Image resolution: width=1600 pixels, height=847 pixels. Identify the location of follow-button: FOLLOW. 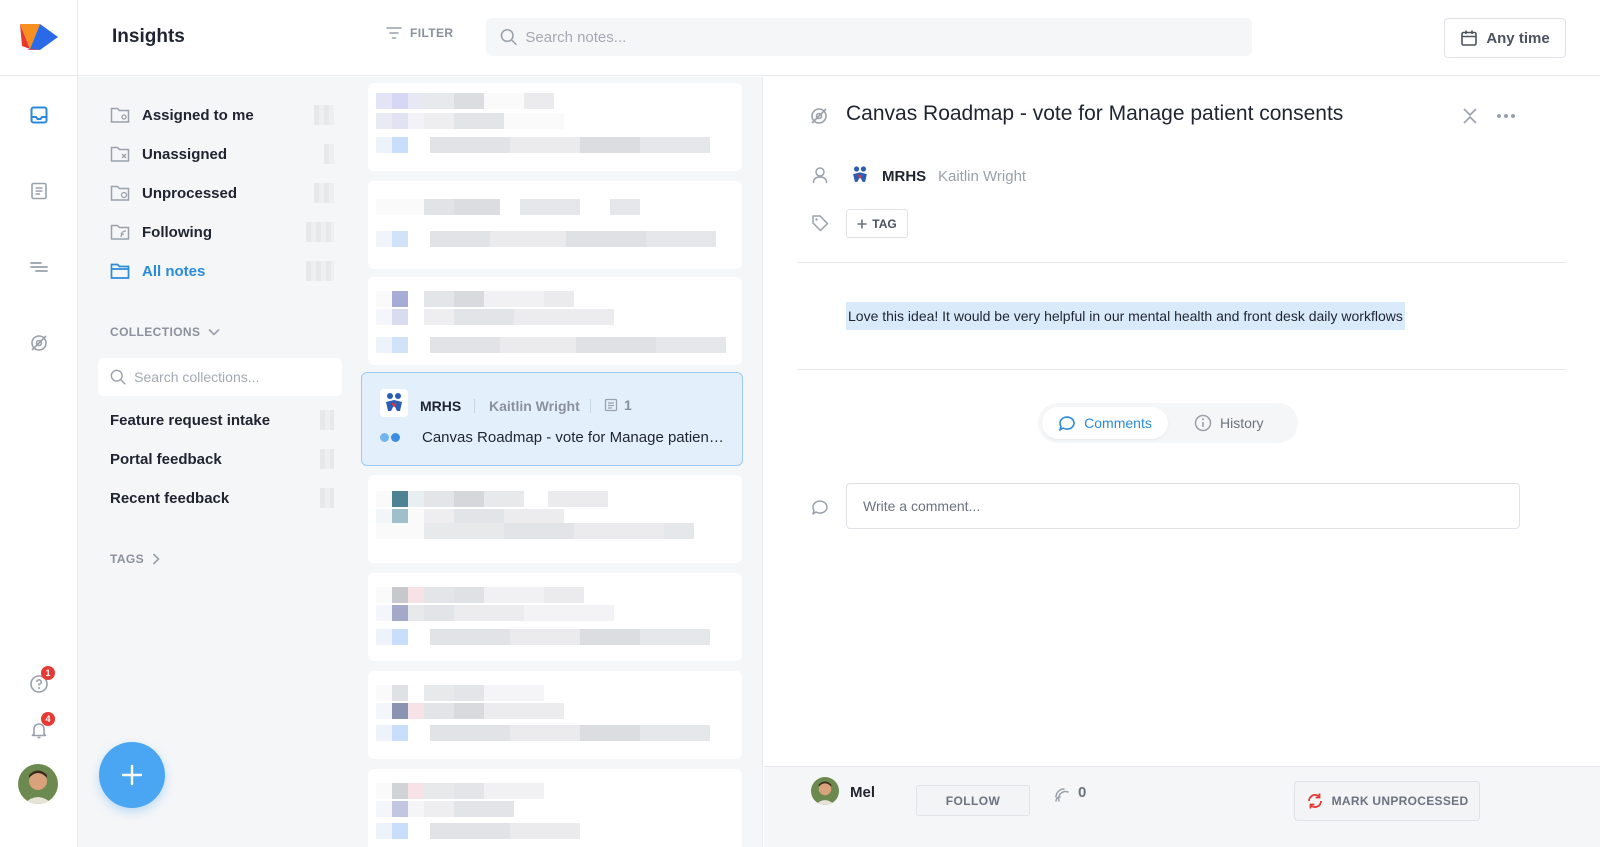
(973, 800).